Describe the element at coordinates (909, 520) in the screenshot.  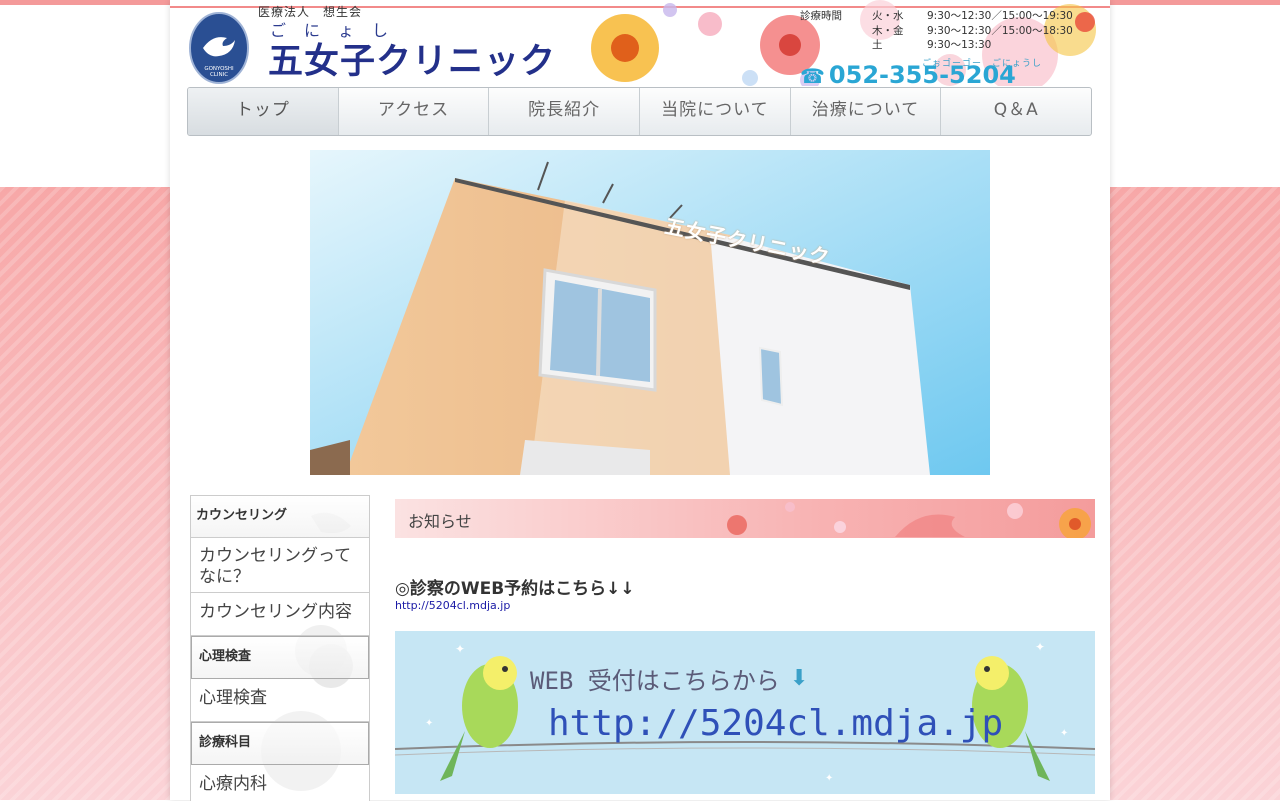
I see `news-decoration` at that location.